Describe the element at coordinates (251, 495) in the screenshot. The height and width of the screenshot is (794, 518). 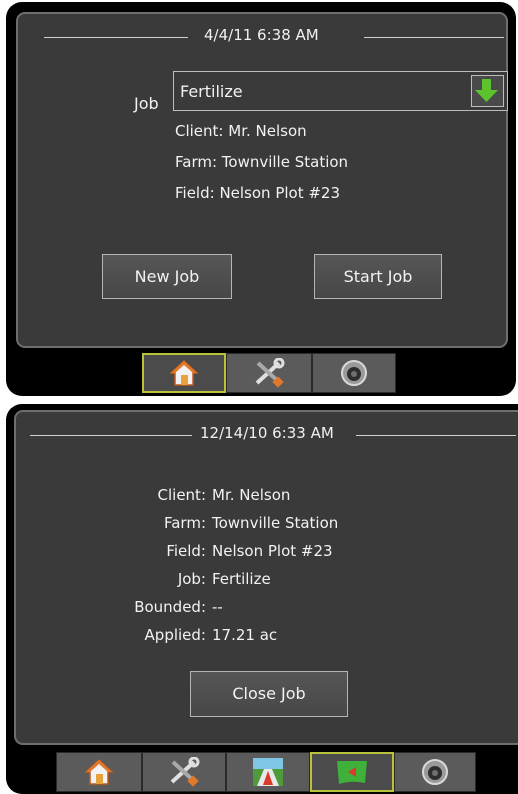
I see `detail-value: Mr. Nelson` at that location.